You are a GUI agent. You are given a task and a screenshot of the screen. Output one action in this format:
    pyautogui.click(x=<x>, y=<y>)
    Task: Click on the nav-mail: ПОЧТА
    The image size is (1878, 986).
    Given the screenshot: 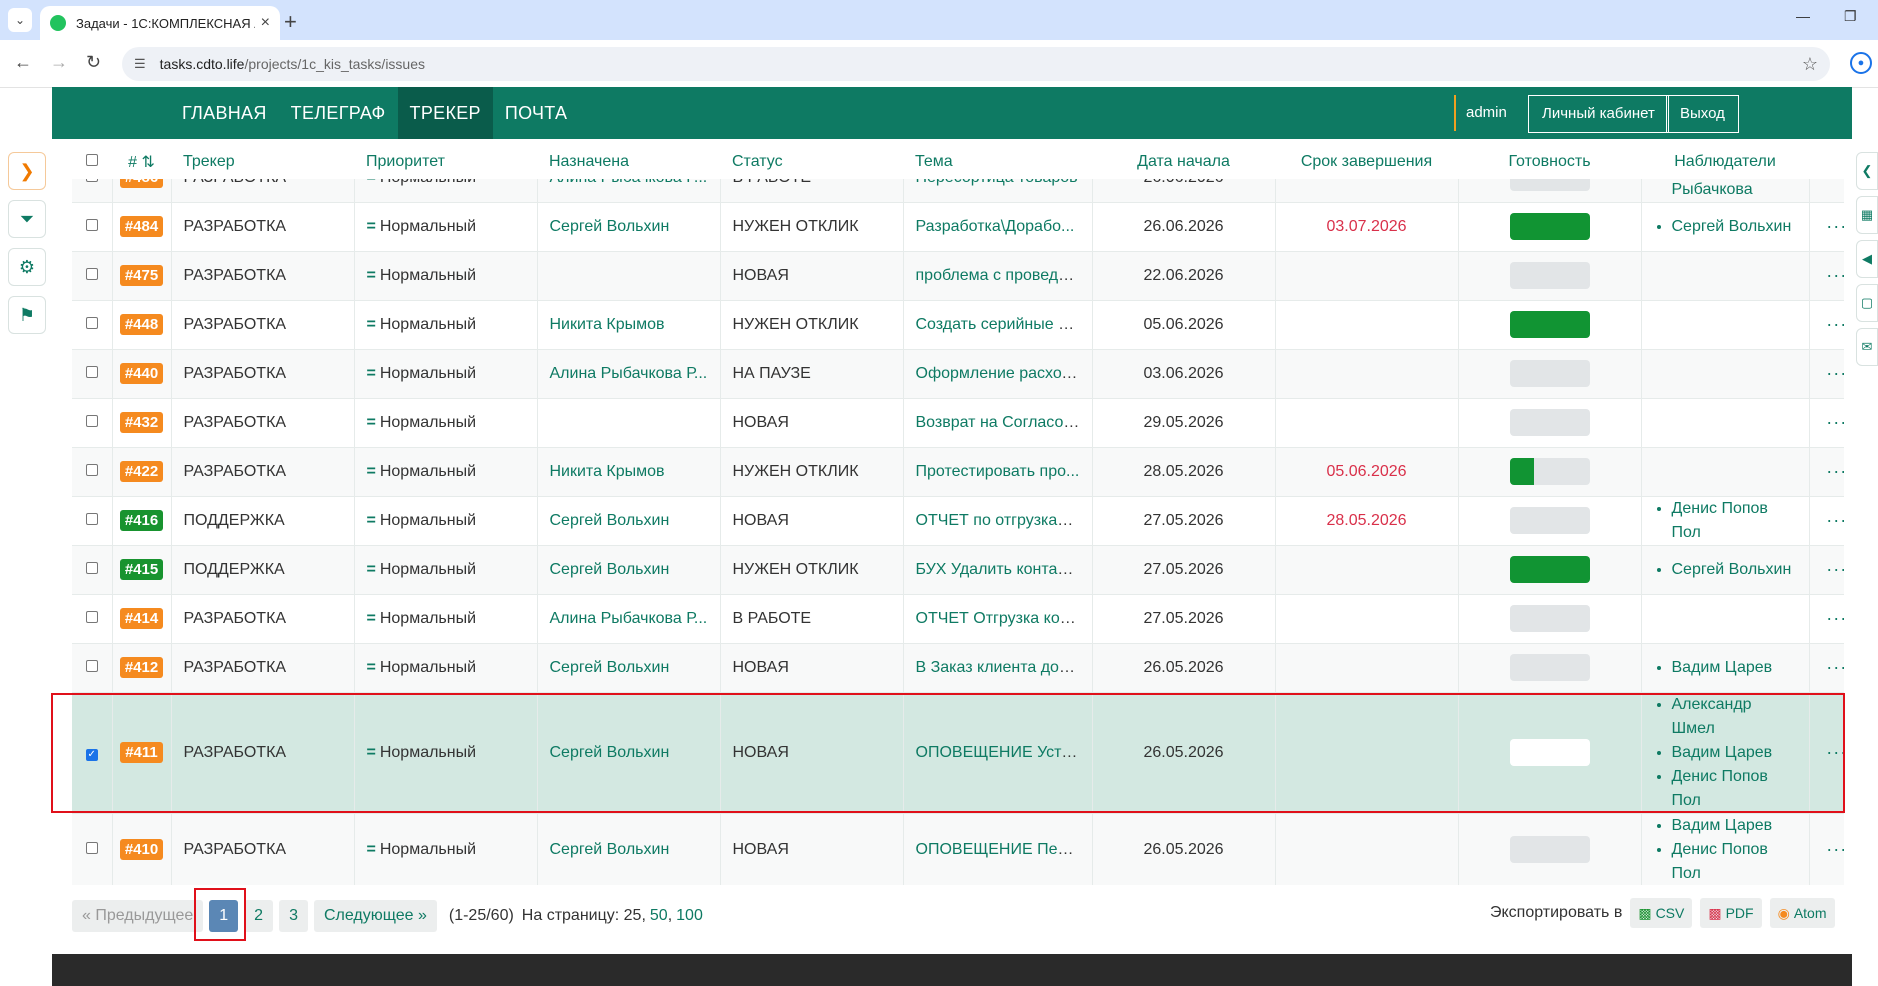 What is the action you would take?
    pyautogui.click(x=536, y=113)
    